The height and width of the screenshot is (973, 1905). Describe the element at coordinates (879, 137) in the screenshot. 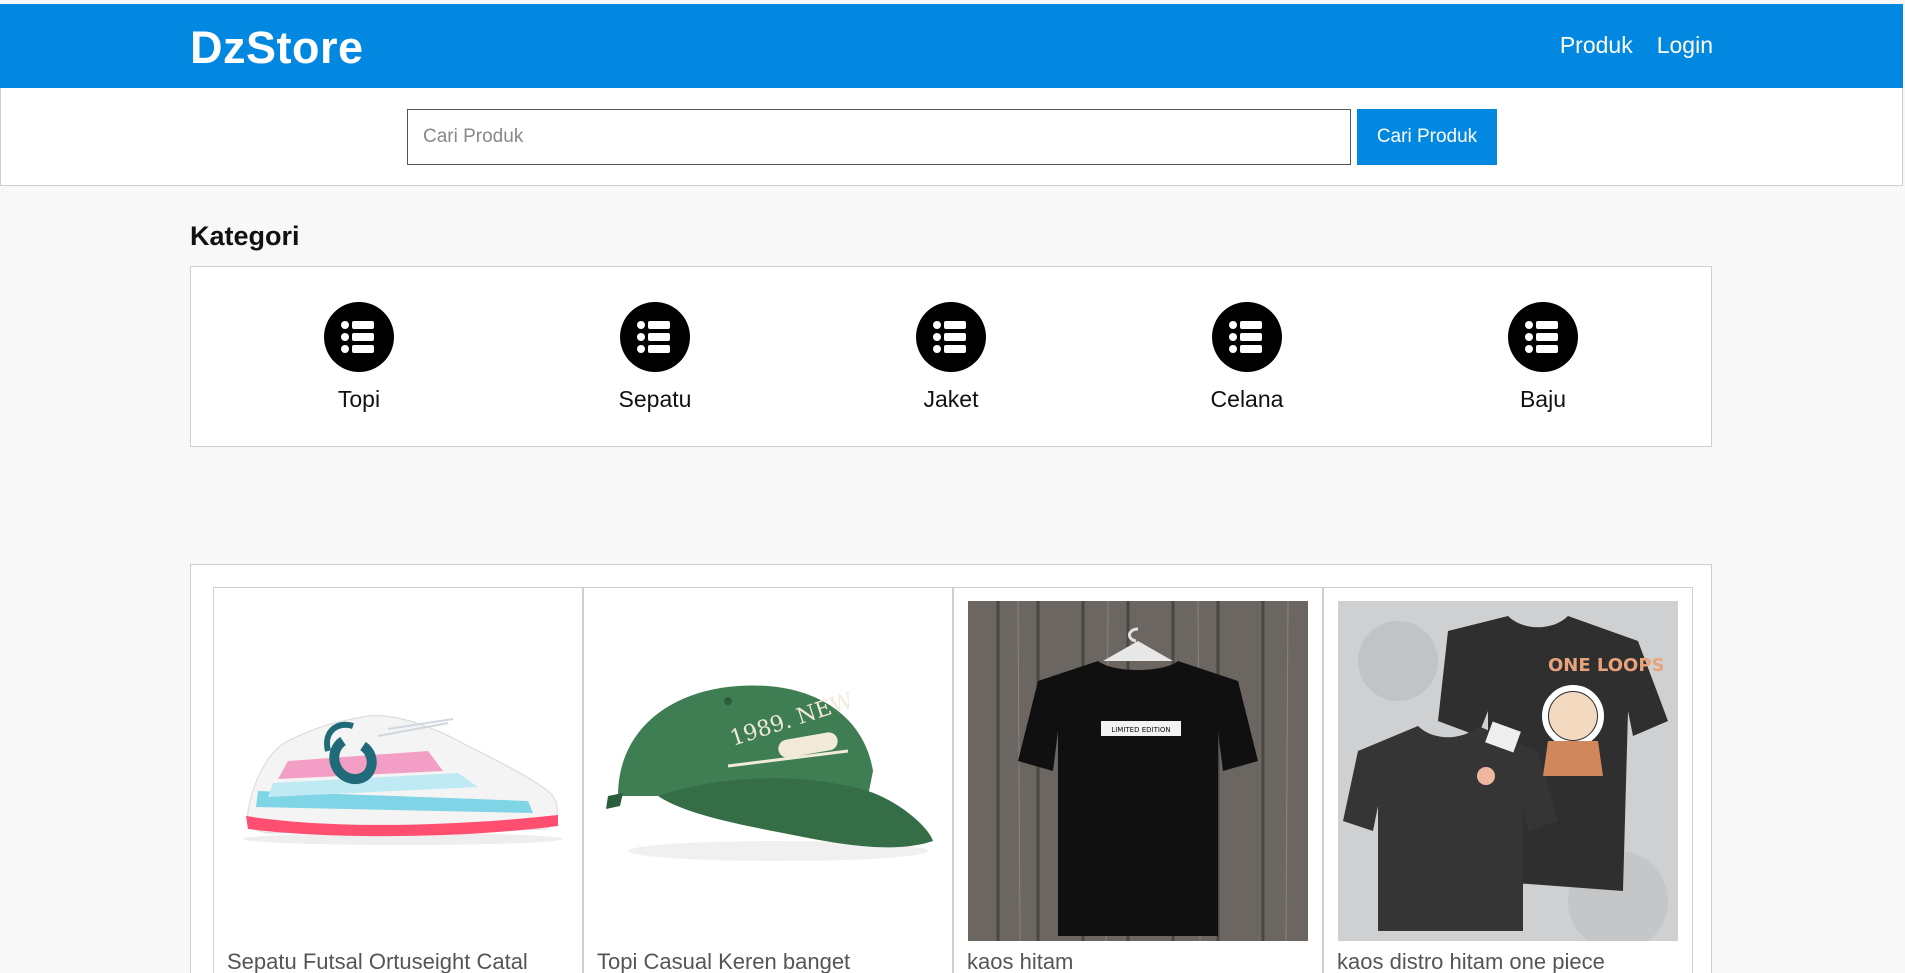

I see `search-input` at that location.